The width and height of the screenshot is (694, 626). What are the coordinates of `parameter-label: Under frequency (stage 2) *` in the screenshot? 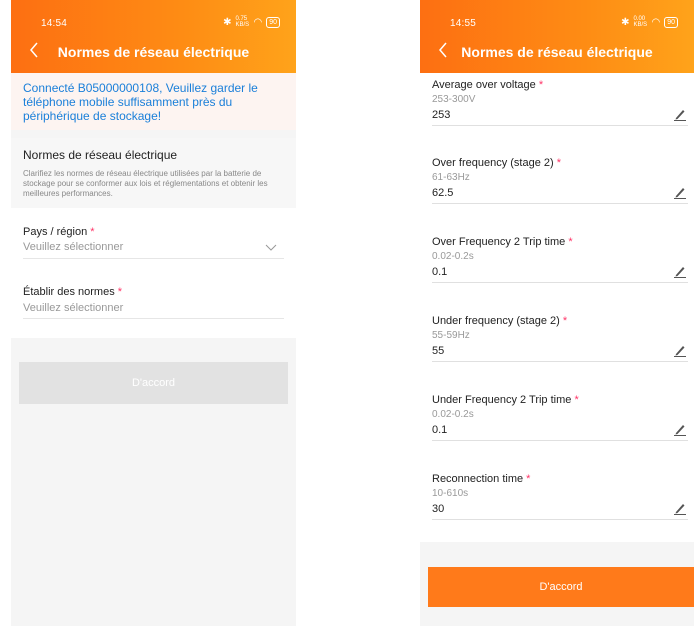 It's located at (500, 321).